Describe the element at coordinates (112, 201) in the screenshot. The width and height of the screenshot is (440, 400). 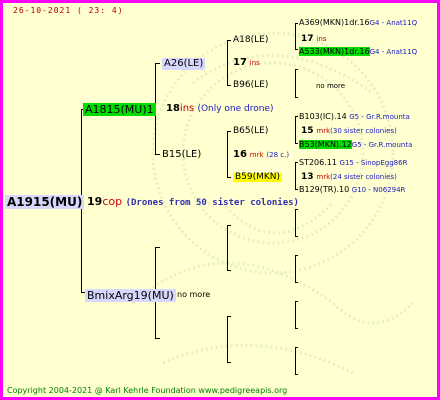
I see `root-unit: cop` at that location.